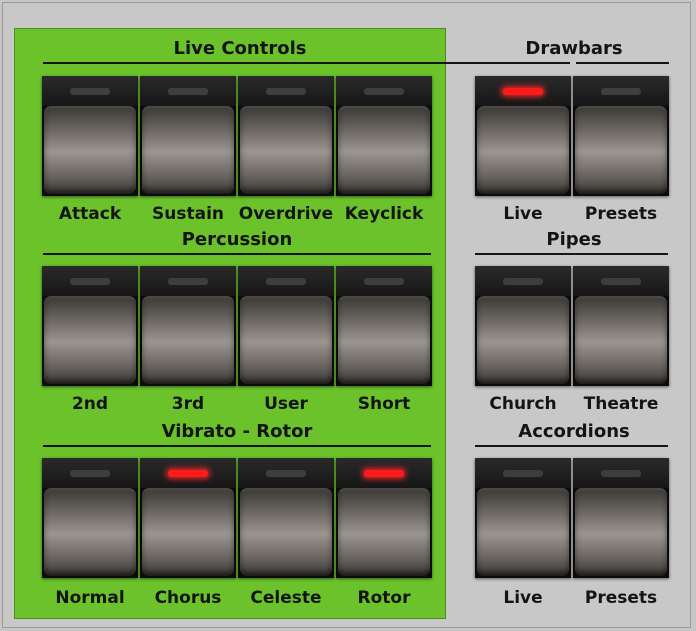 The height and width of the screenshot is (631, 696). What do you see at coordinates (384, 404) in the screenshot?
I see `percussion-short-label: Short` at bounding box center [384, 404].